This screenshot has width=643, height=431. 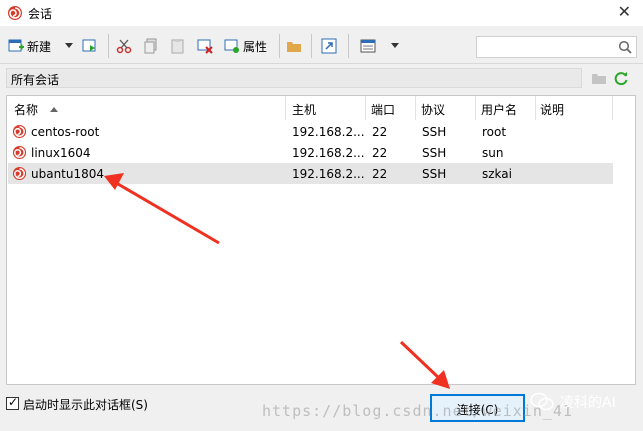 I want to click on session-user: root, so click(x=494, y=132).